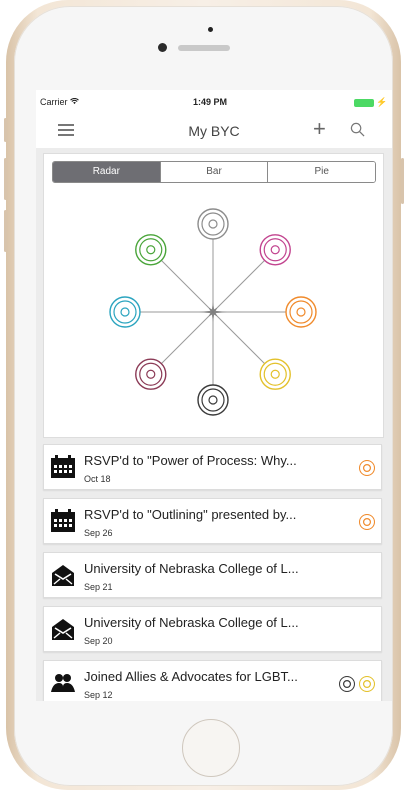 The image size is (407, 792). Describe the element at coordinates (213, 400) in the screenshot. I see `chat-bubbles-icon` at that location.